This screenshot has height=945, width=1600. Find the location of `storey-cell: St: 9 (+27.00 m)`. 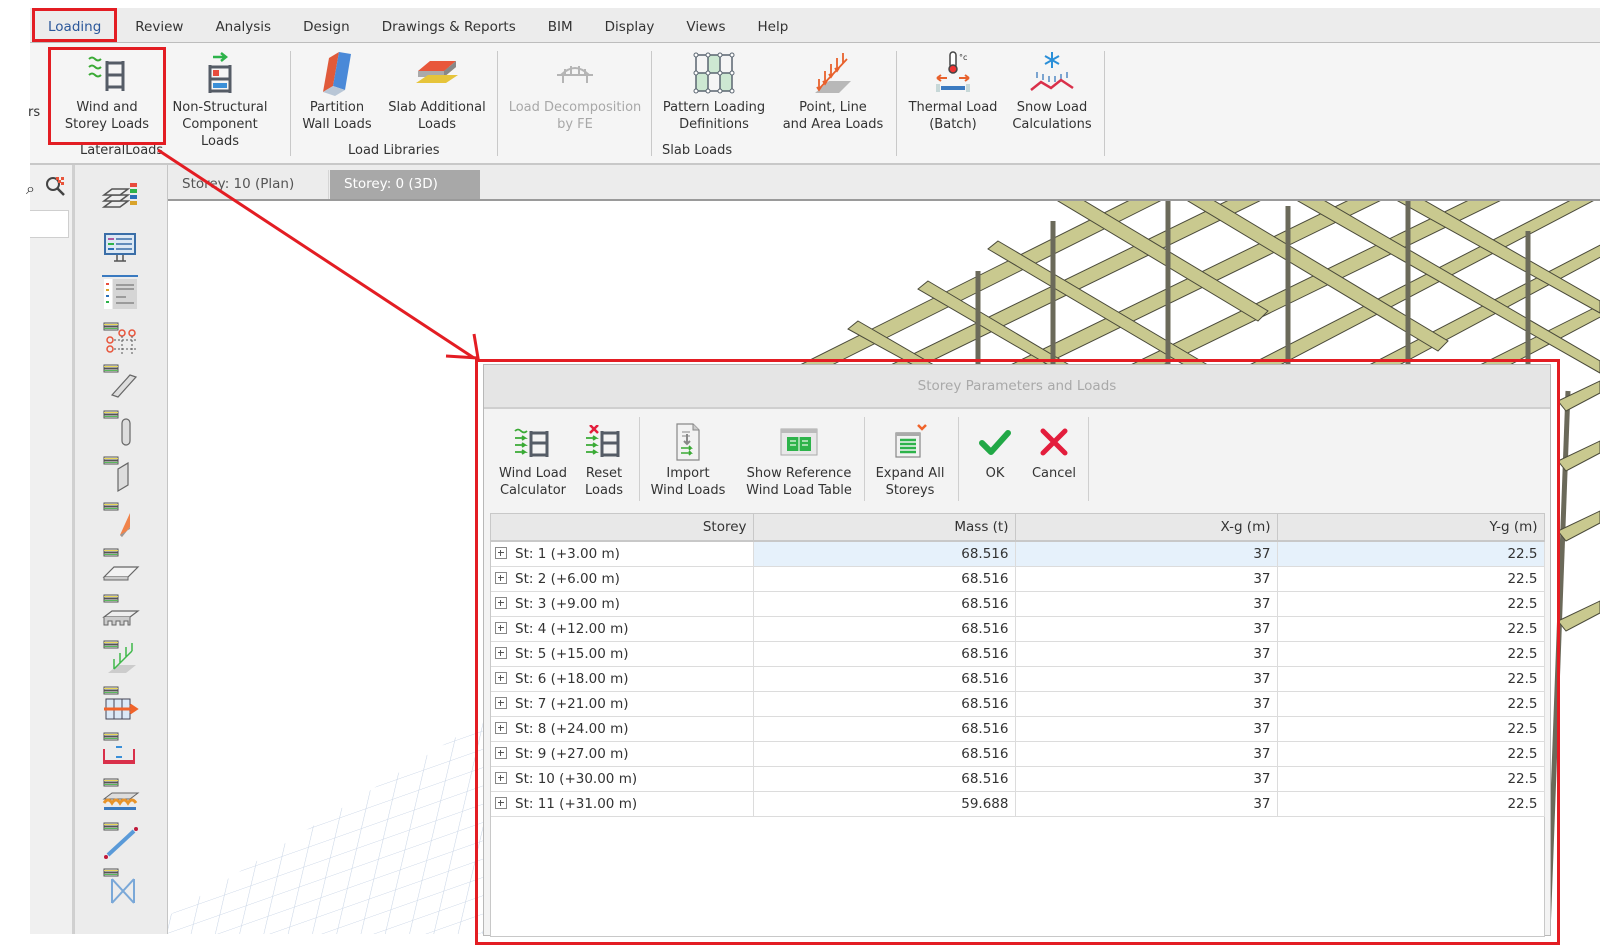

storey-cell: St: 9 (+27.00 m) is located at coordinates (622, 754).